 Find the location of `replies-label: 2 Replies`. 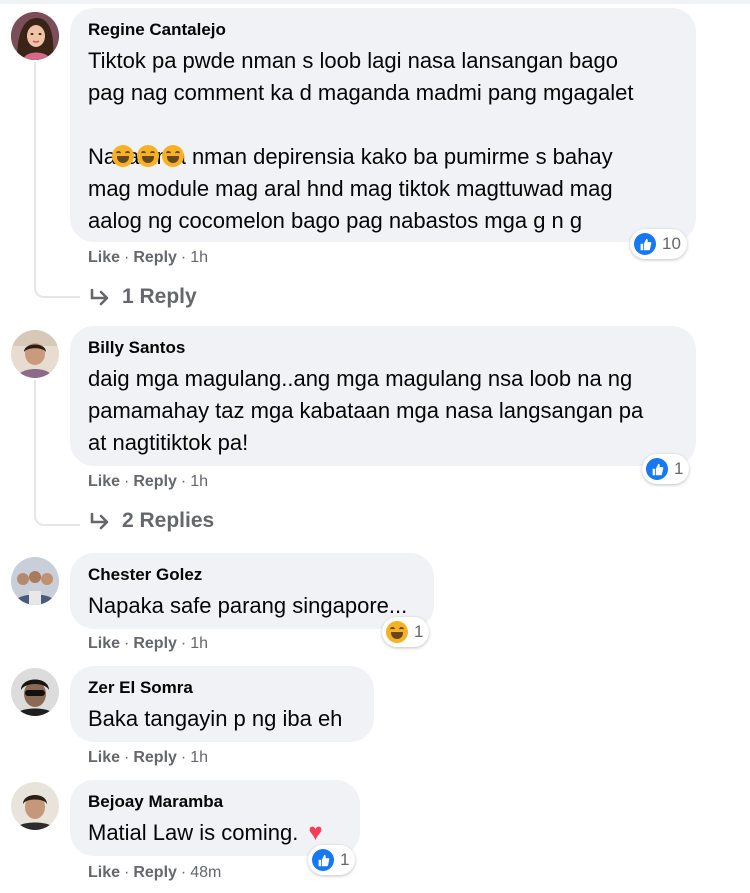

replies-label: 2 Replies is located at coordinates (168, 520).